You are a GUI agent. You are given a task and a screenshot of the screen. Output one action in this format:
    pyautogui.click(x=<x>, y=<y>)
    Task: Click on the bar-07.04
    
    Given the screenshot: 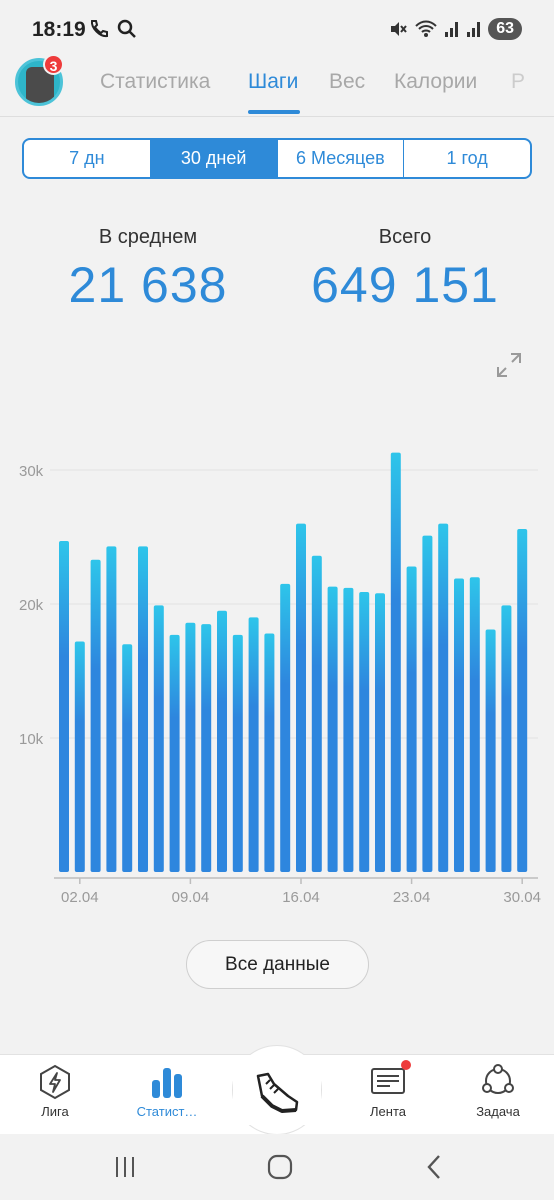 What is the action you would take?
    pyautogui.click(x=158, y=738)
    